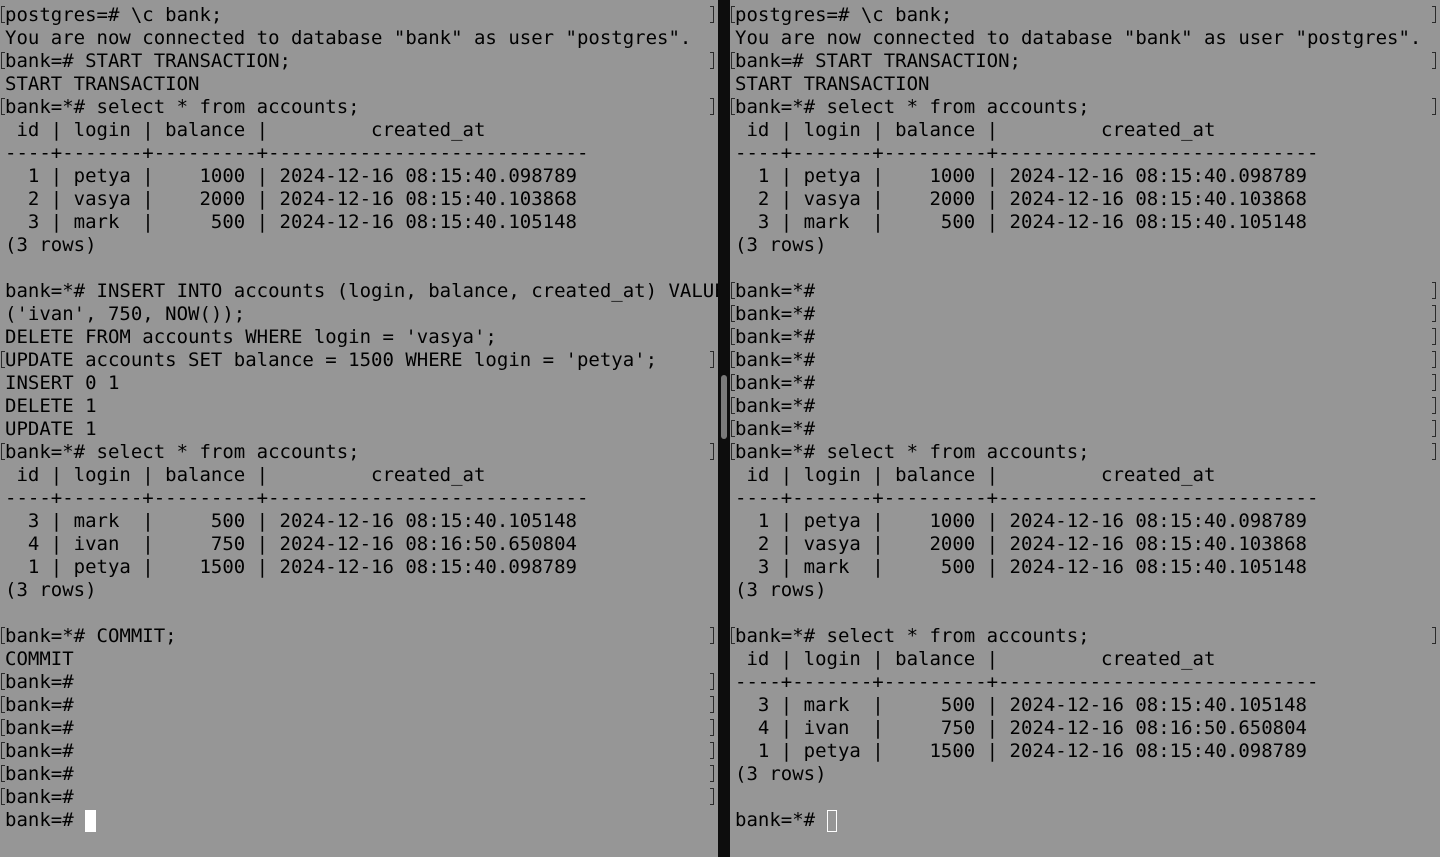 The image size is (1440, 857). What do you see at coordinates (51, 406) in the screenshot?
I see `terminal-line-text: DELETE 1` at bounding box center [51, 406].